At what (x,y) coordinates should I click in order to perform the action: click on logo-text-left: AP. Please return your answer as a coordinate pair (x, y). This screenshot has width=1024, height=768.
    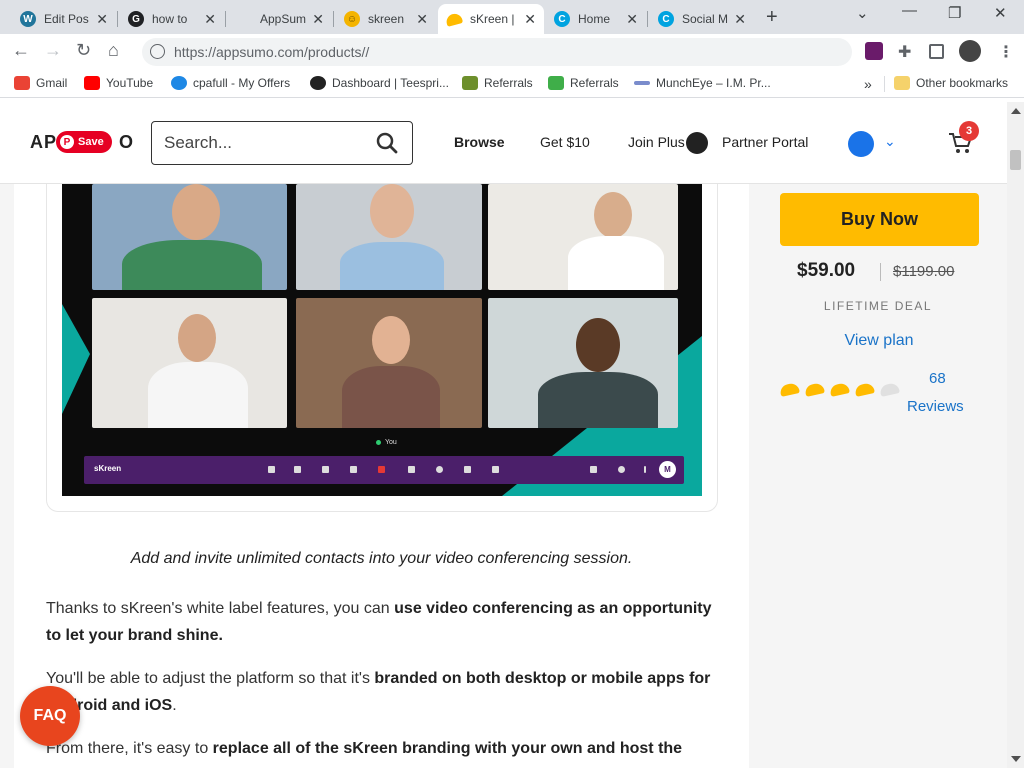
    Looking at the image, I should click on (44, 142).